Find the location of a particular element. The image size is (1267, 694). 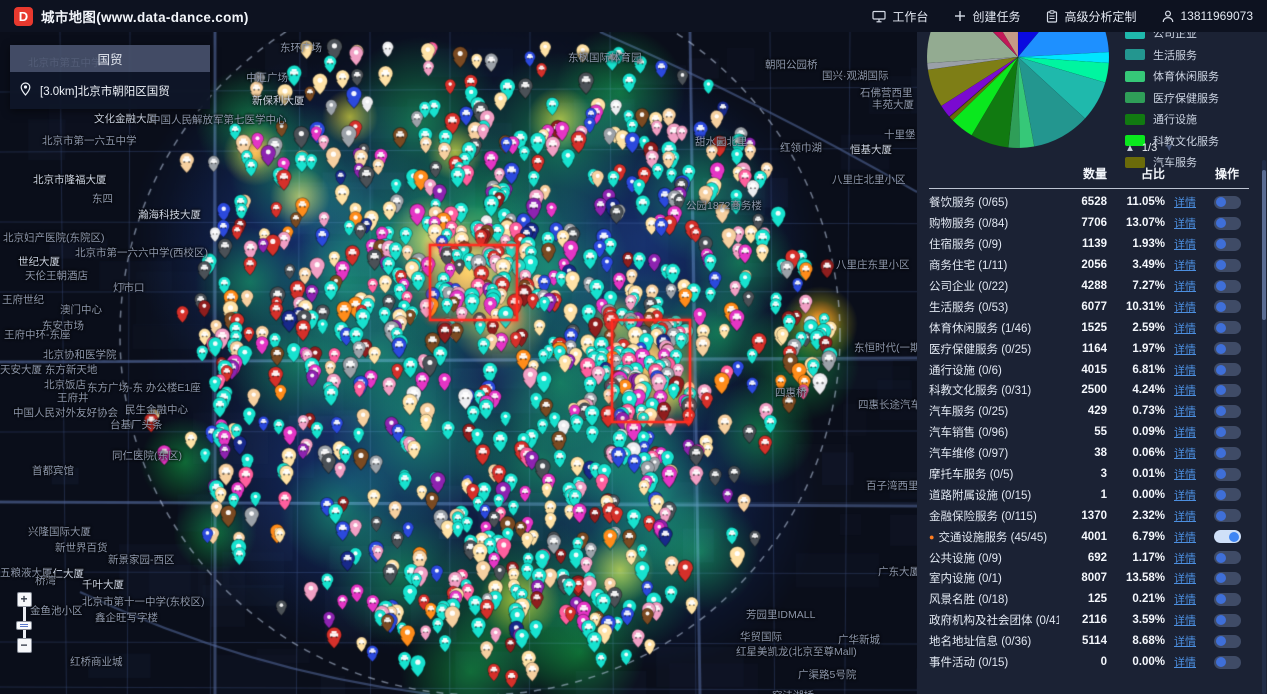

nav-workbench: 工作台 is located at coordinates (900, 16).